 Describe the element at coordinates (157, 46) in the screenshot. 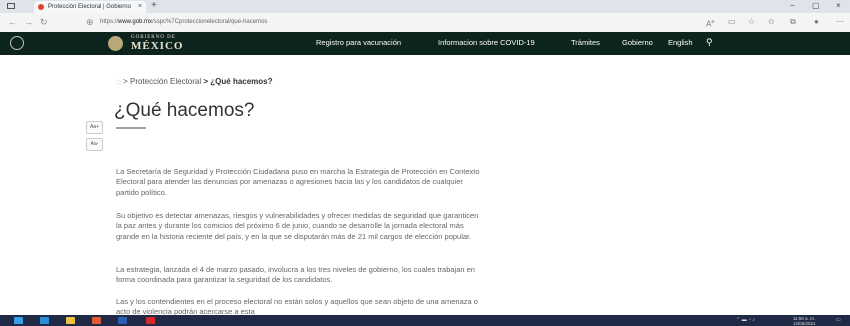

I see `logo-bottom-text: MÉXICO` at that location.